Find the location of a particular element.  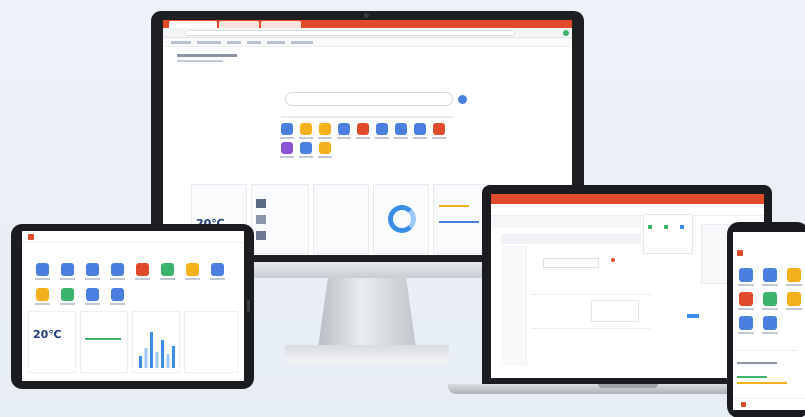

stats-card is located at coordinates (401, 219).